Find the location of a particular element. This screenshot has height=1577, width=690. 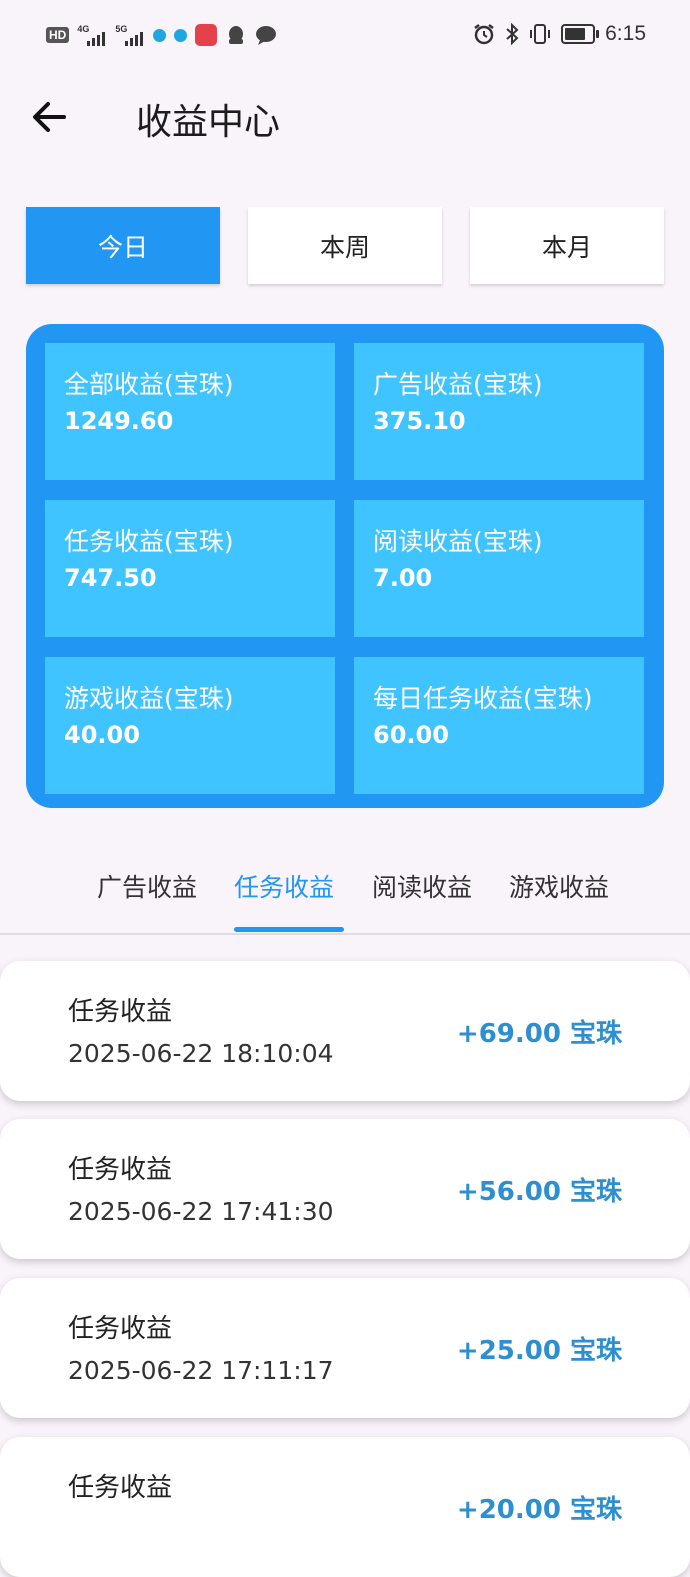

record-time: 2025-06-22 18:10:04 is located at coordinates (201, 1053).